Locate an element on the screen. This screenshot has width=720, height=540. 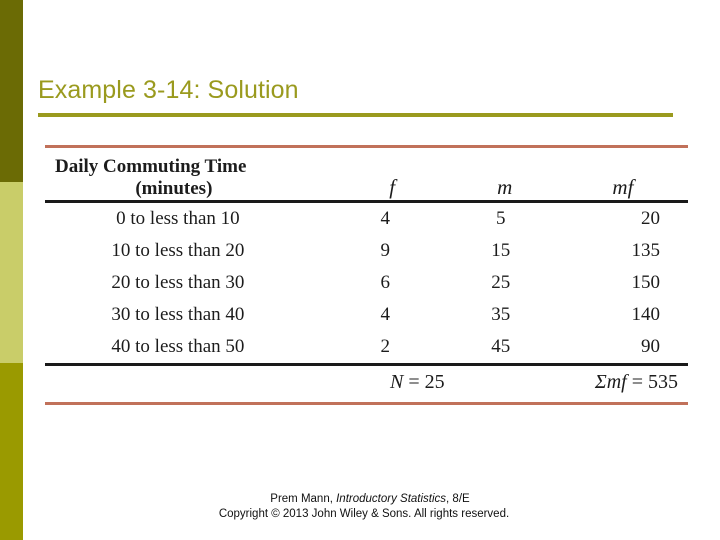
column-header-mf: mf is located at coordinates (623, 187).